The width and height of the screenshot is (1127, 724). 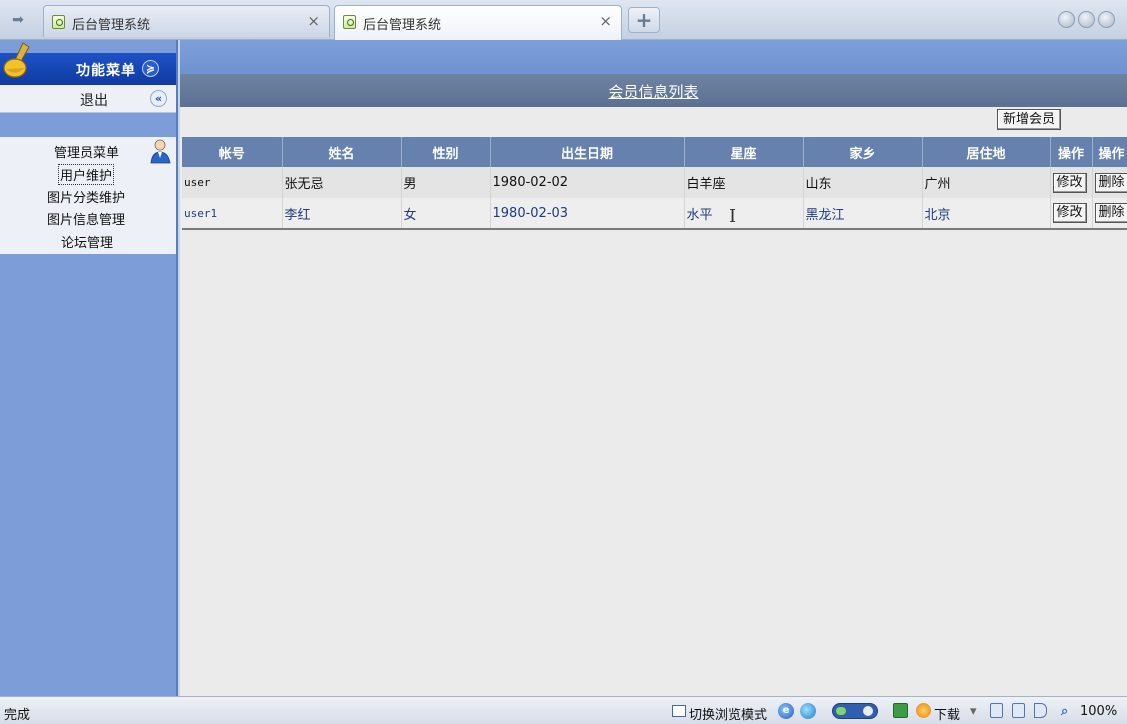 What do you see at coordinates (744, 152) in the screenshot?
I see `column-header-zodiac: 星座` at bounding box center [744, 152].